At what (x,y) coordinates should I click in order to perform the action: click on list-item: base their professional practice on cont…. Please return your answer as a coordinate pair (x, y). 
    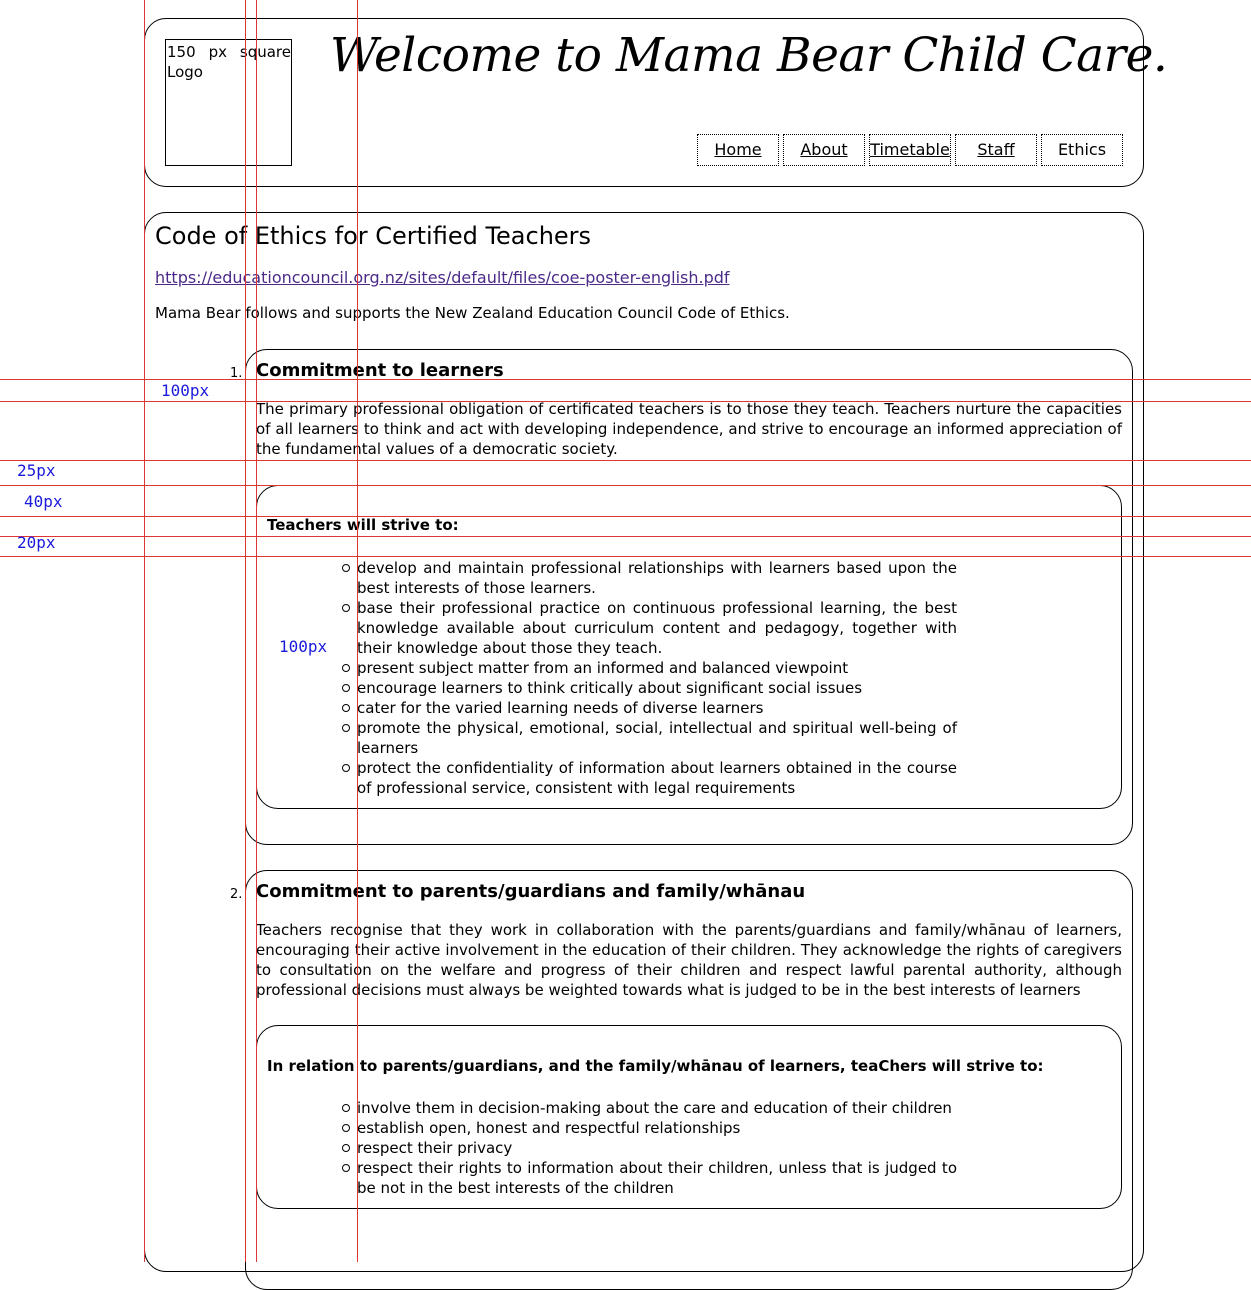
    Looking at the image, I should click on (649, 628).